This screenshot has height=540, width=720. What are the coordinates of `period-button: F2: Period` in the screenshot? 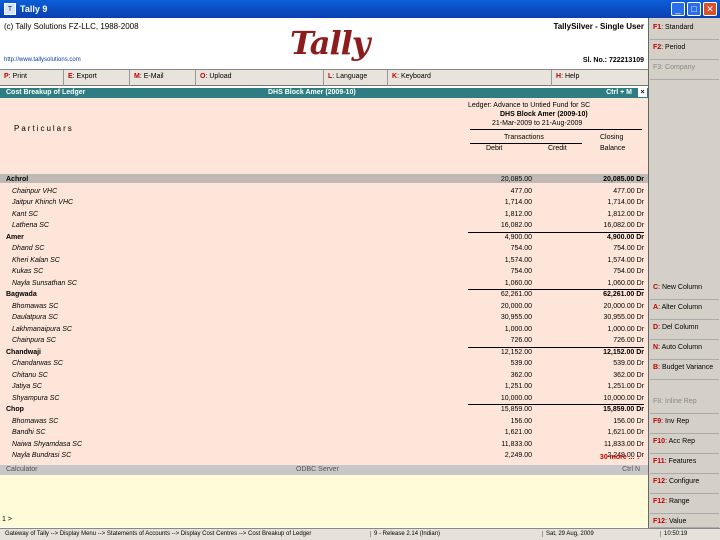 It's located at (684, 50).